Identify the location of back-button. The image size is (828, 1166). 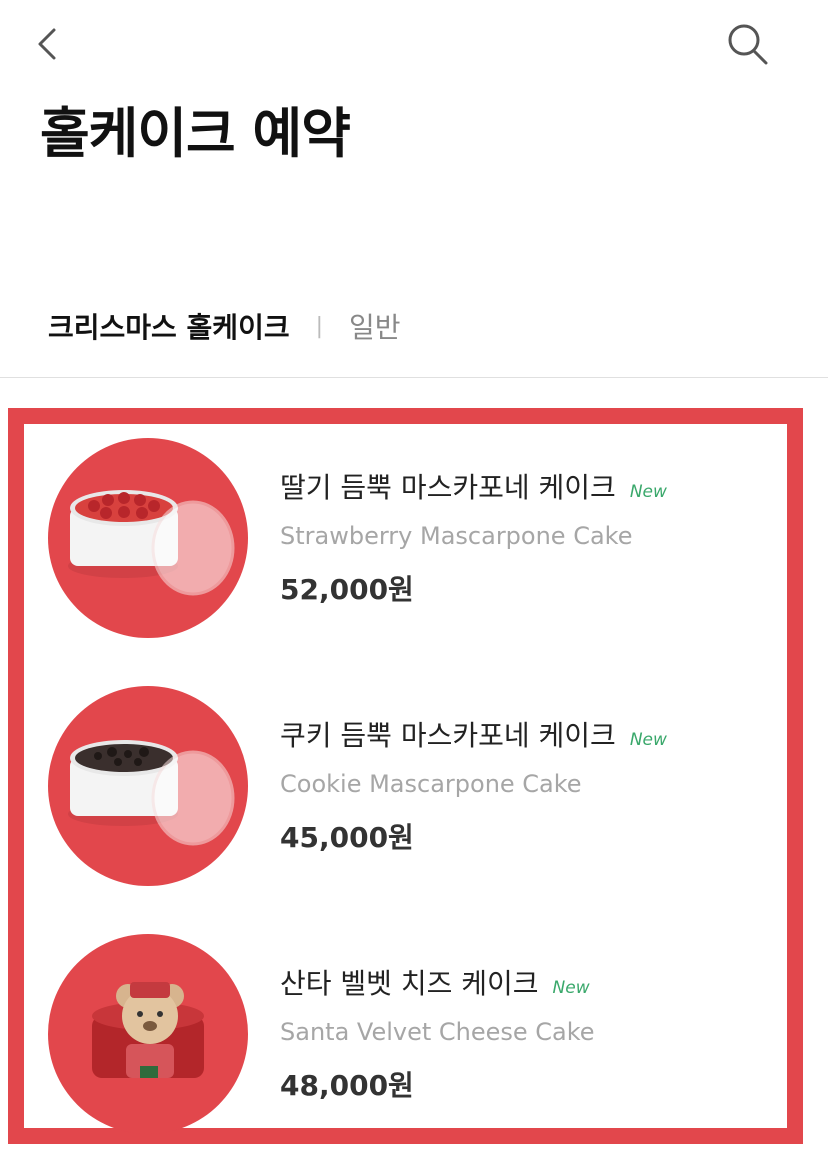
(48, 44).